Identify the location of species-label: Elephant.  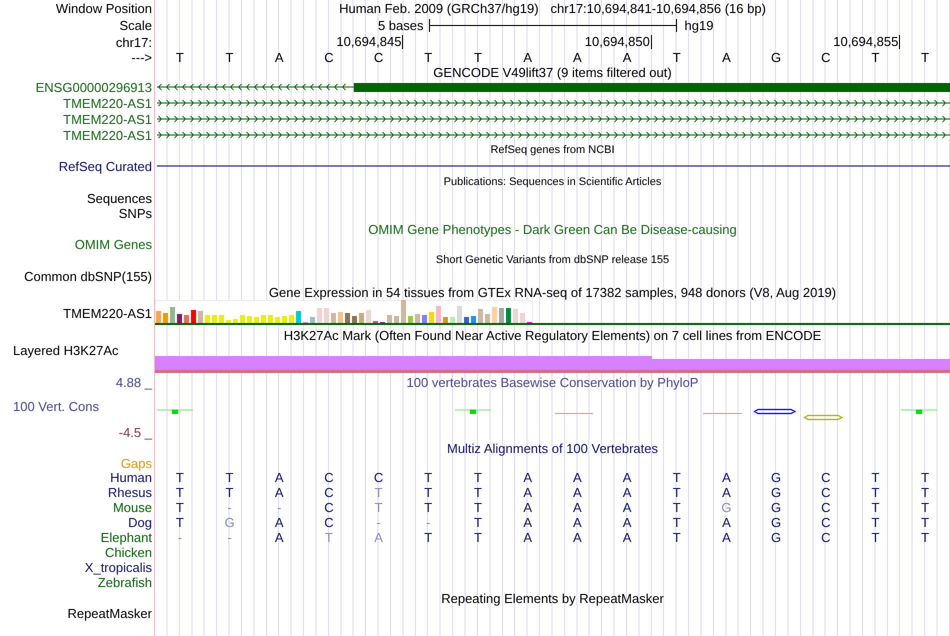
(126, 537).